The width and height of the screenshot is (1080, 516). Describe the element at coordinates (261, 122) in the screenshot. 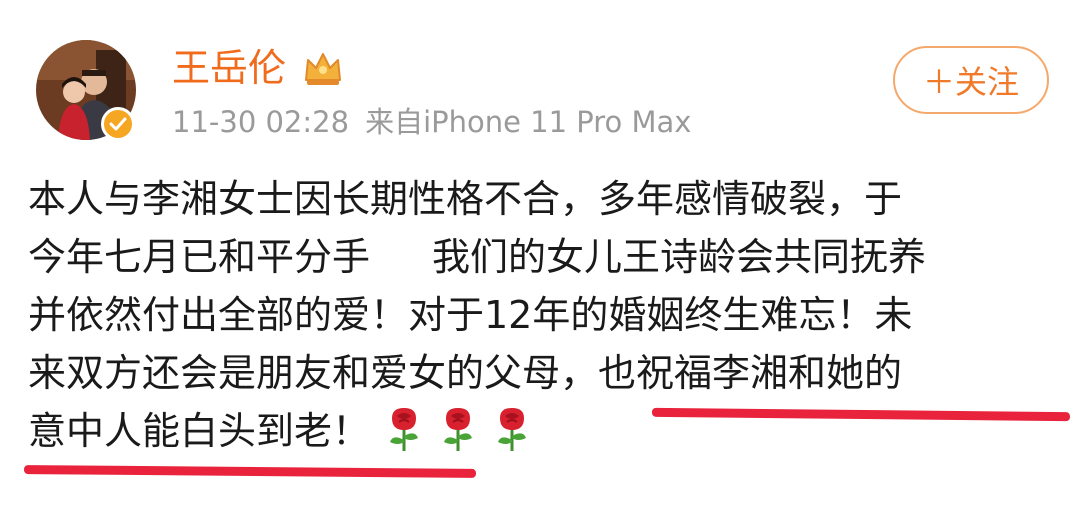

I see `post-time: 11-30 02:28` at that location.